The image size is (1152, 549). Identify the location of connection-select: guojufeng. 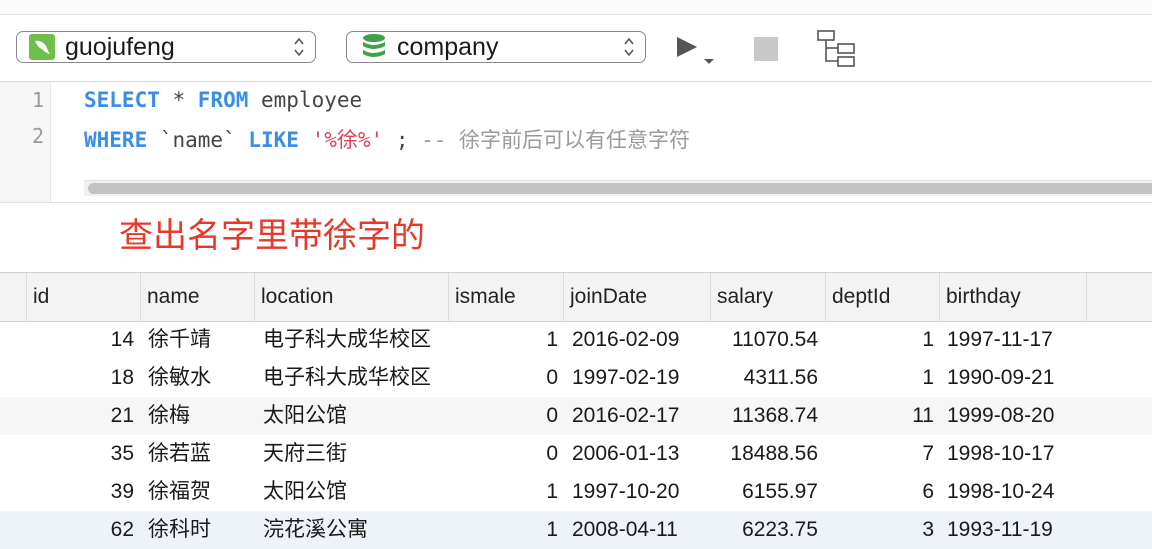
(166, 47).